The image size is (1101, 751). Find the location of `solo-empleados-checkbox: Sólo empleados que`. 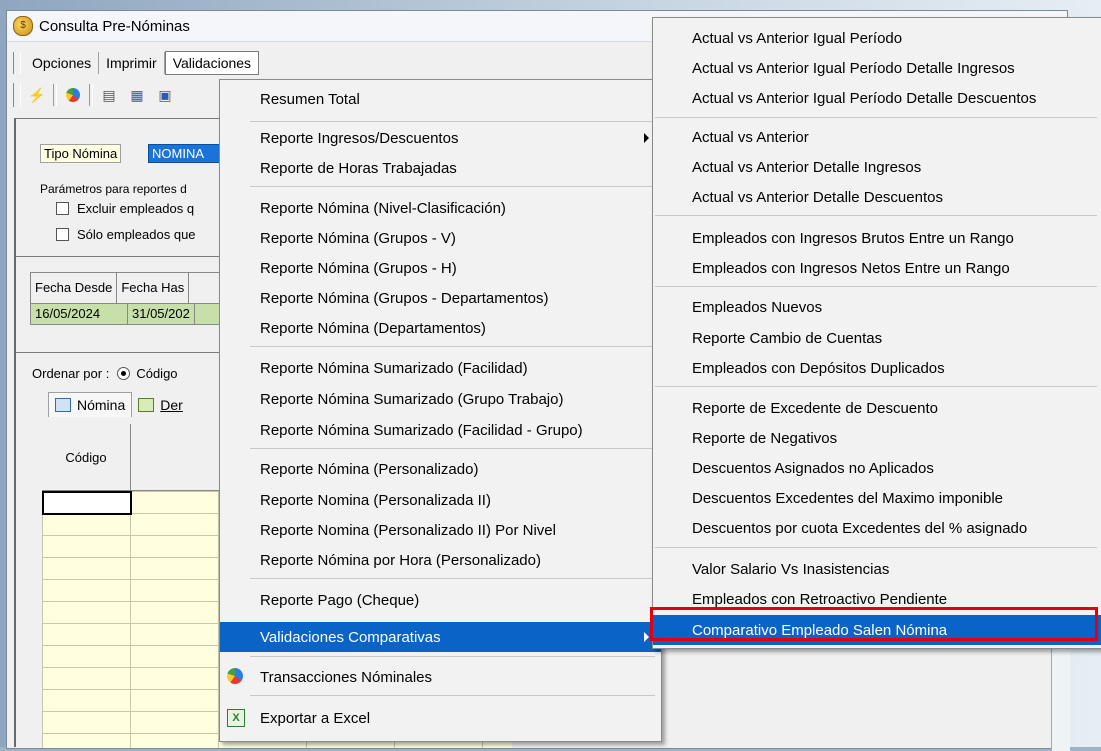

solo-empleados-checkbox: Sólo empleados que is located at coordinates (126, 234).